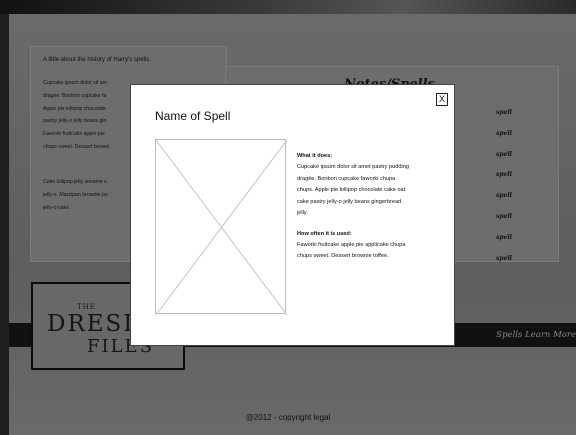 This screenshot has height=435, width=576. I want to click on image-placeholder-icon, so click(221, 227).